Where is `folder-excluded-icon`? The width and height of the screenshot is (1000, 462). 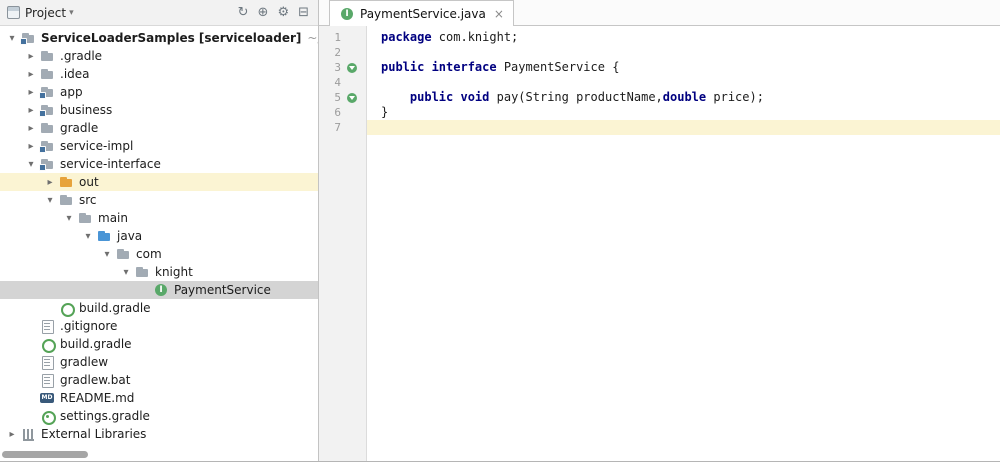
folder-excluded-icon is located at coordinates (66, 182).